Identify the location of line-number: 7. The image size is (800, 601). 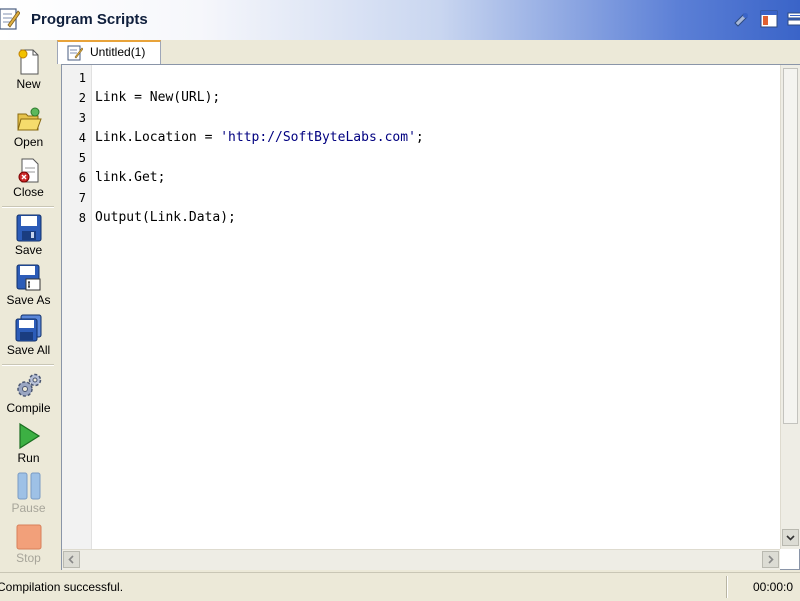
(82, 198).